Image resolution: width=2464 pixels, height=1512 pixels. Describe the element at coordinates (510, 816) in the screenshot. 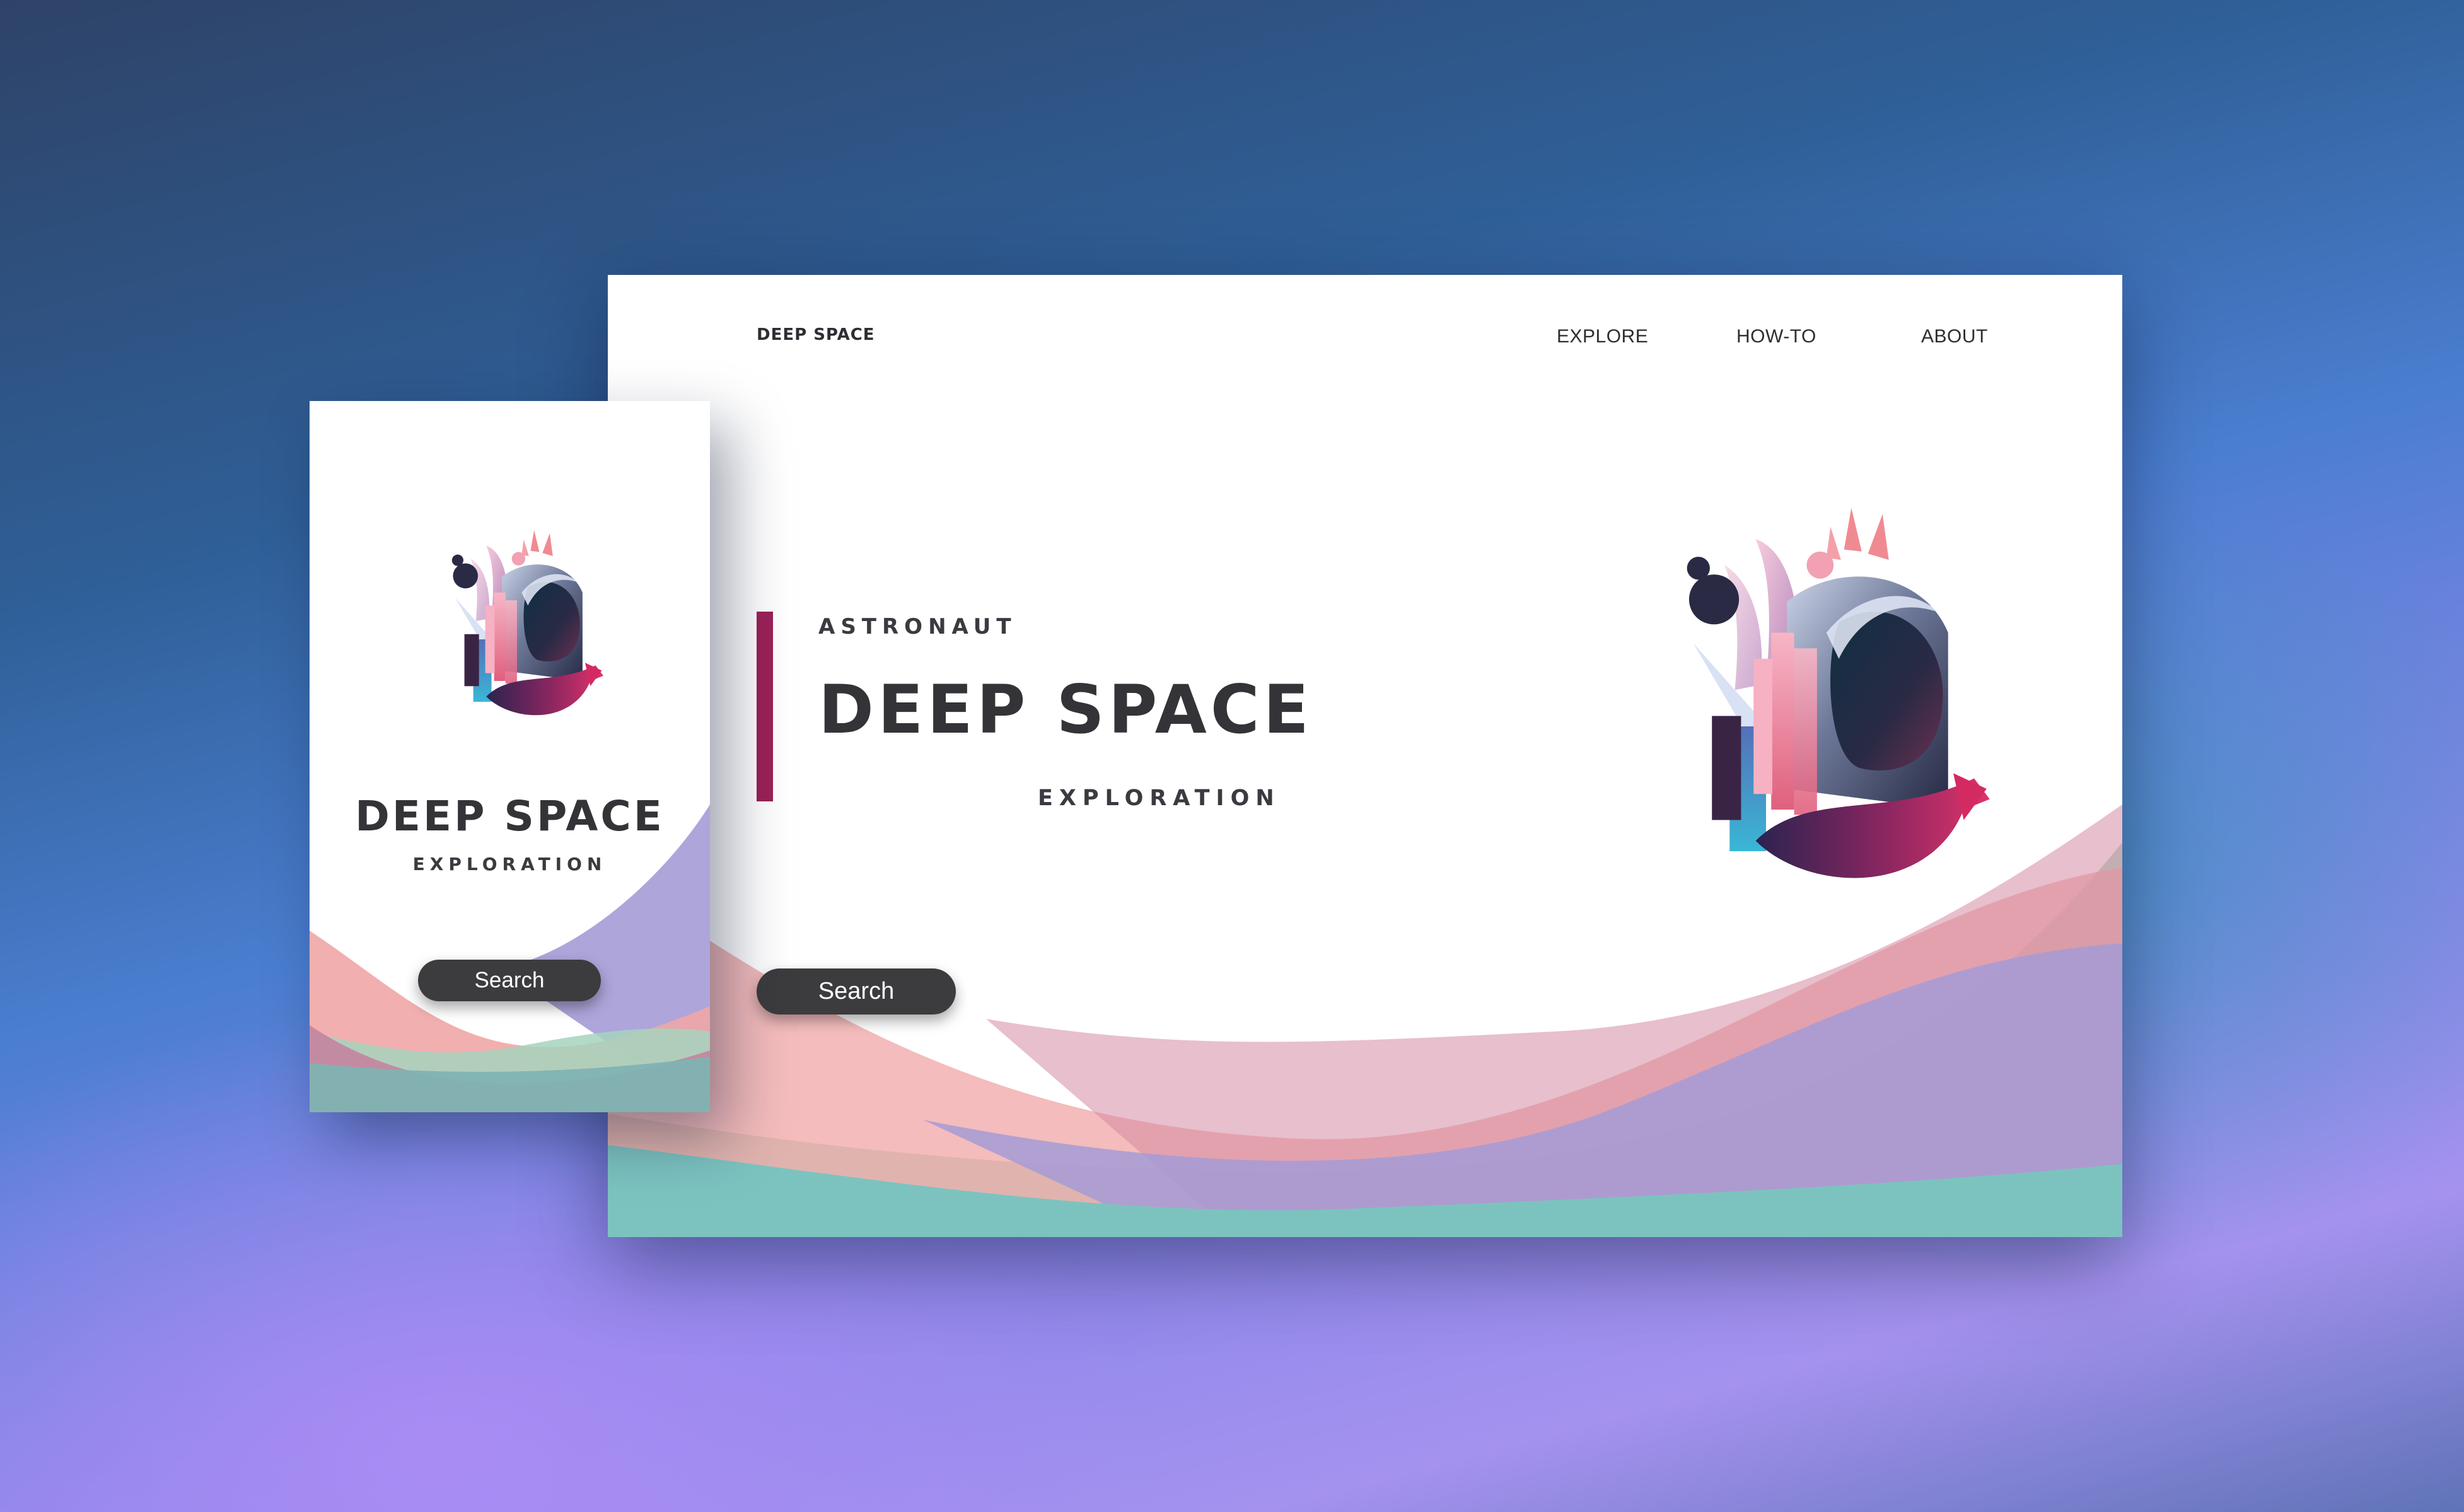

I see `mobile-title: DEEP SPACE` at that location.